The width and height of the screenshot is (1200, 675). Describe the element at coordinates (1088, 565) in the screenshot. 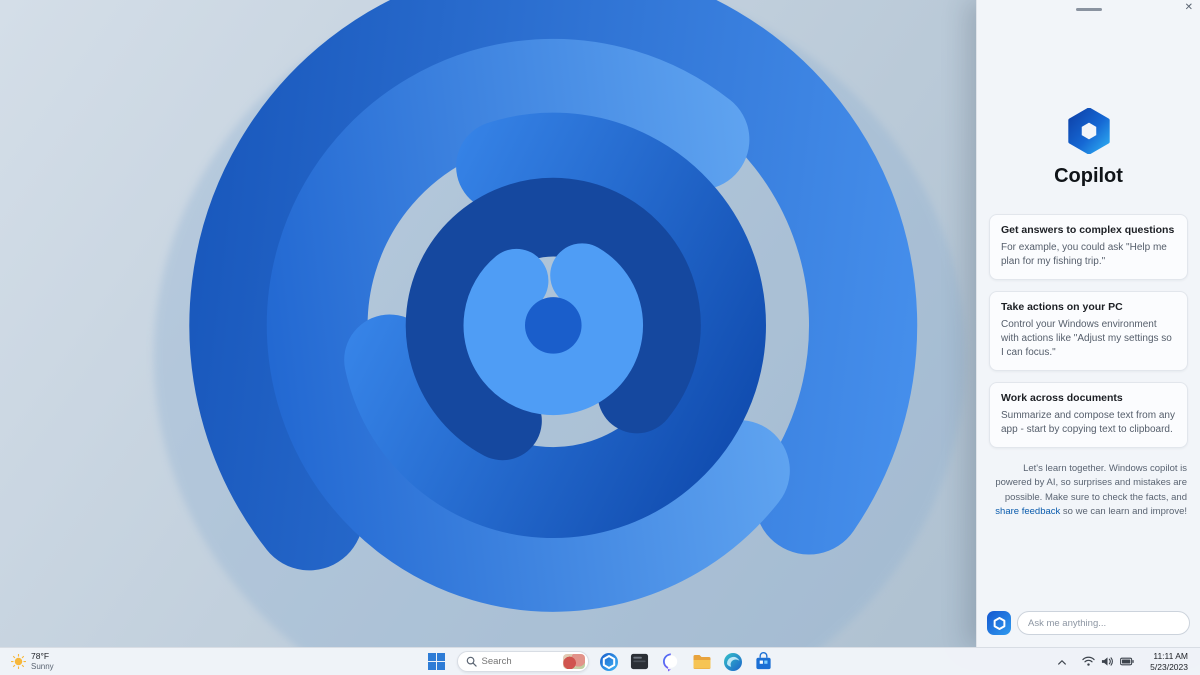

I see `panel-spacer` at that location.